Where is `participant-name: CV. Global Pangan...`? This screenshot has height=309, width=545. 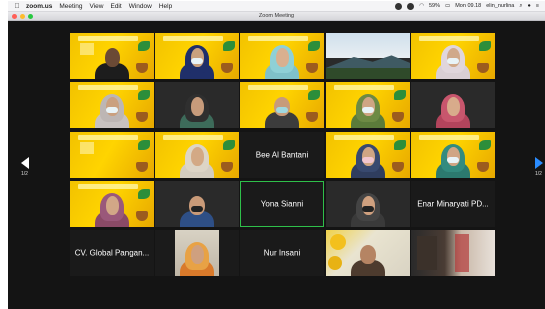
participant-name: CV. Global Pangan... is located at coordinates (112, 253).